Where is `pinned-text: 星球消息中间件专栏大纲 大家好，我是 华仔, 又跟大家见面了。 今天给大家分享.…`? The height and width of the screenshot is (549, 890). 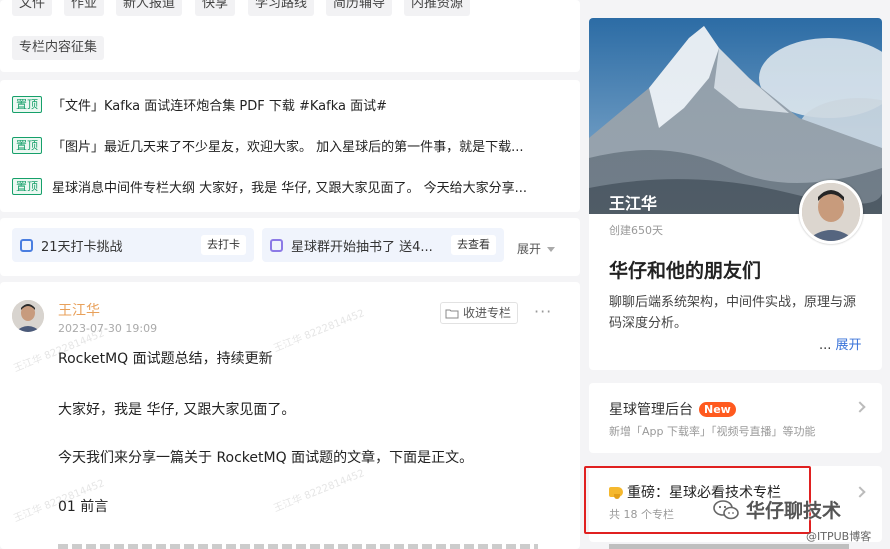 pinned-text: 星球消息中间件专栏大纲 大家好，我是 华仔, 又跟大家见面了。 今天给大家分享.… is located at coordinates (290, 188).